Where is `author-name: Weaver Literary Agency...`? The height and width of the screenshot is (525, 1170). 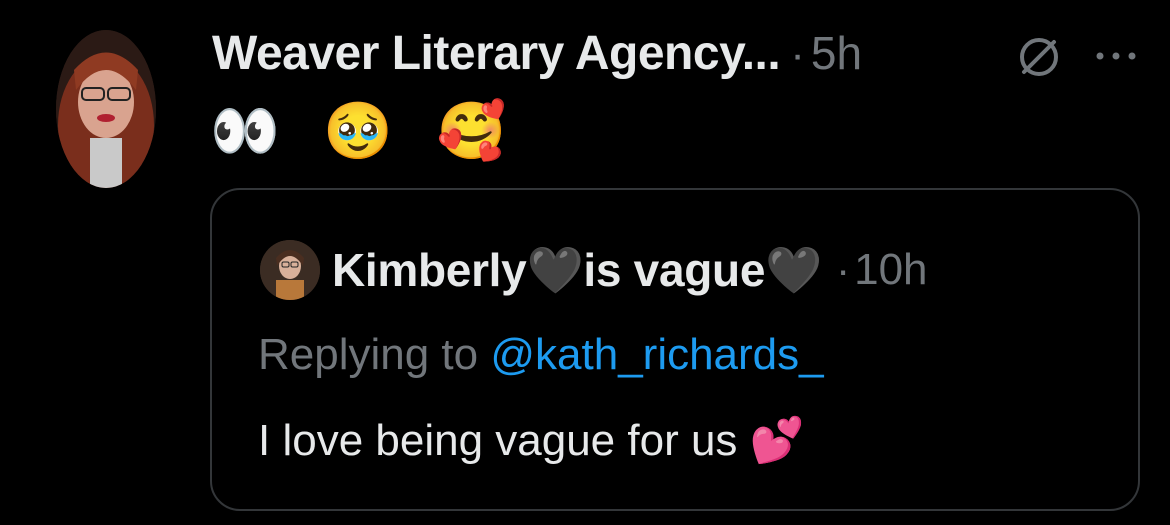
author-name: Weaver Literary Agency... is located at coordinates (496, 53).